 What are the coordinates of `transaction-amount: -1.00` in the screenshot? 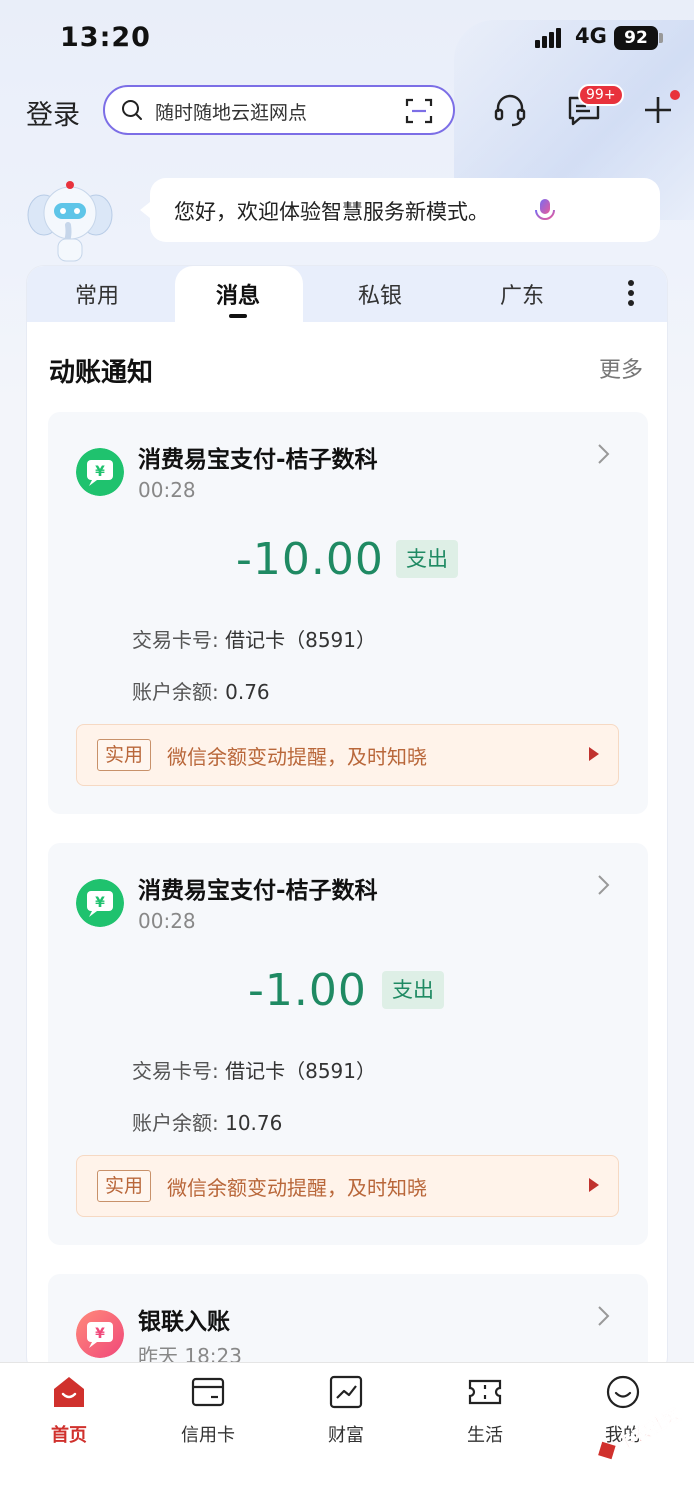 It's located at (307, 990).